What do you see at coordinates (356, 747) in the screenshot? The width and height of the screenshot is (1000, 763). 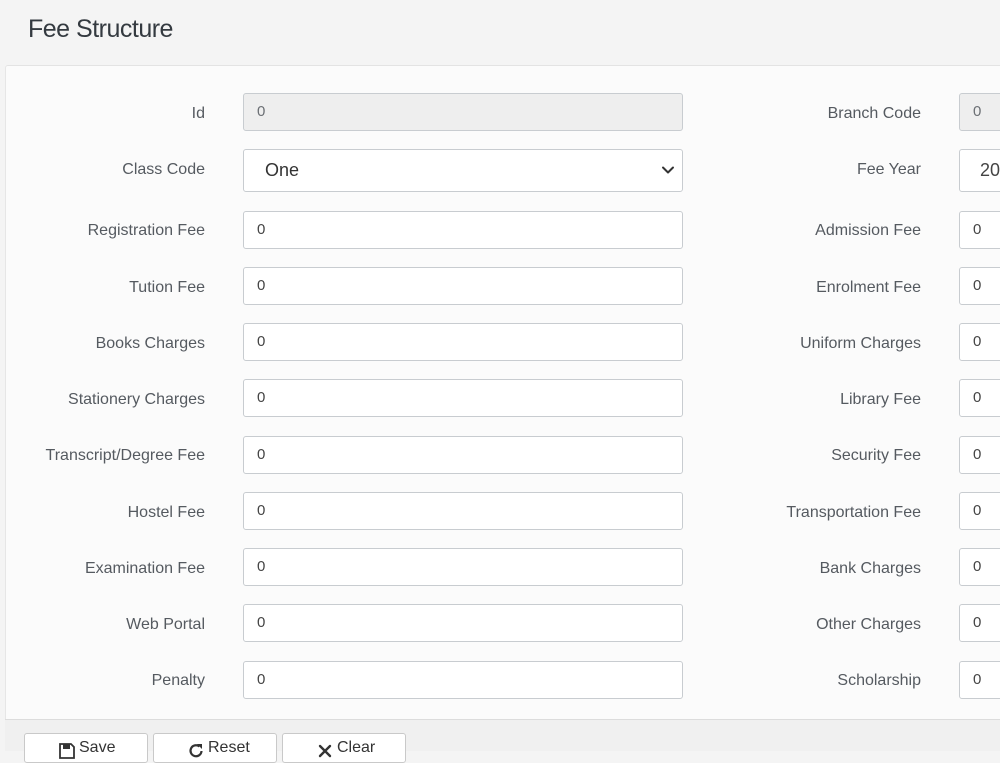 I see `clear-button-label: Clear` at bounding box center [356, 747].